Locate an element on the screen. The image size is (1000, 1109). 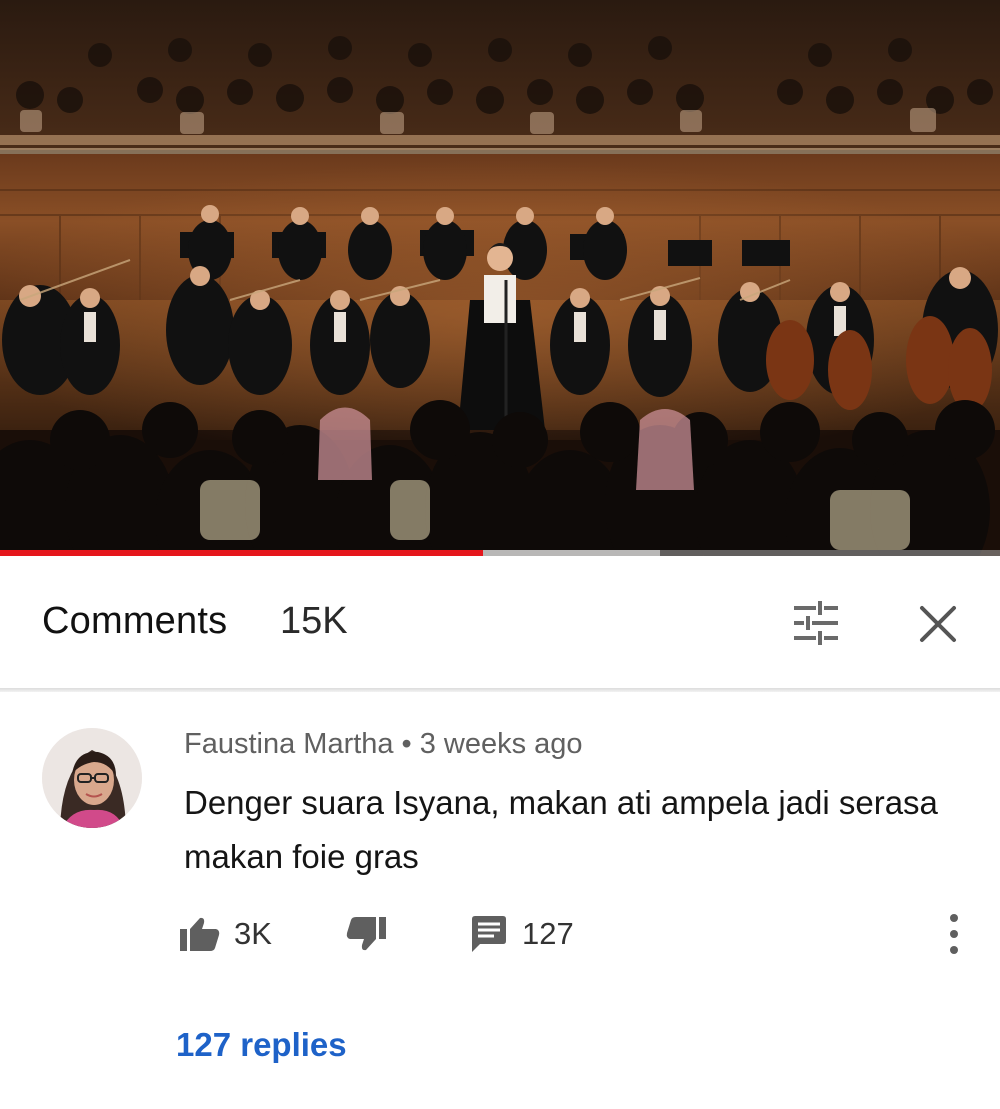
close-icon is located at coordinates (938, 624).